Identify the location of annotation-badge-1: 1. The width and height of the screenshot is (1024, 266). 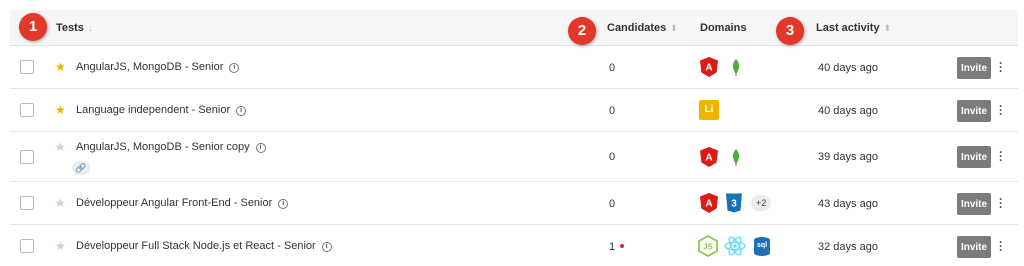
(33, 27).